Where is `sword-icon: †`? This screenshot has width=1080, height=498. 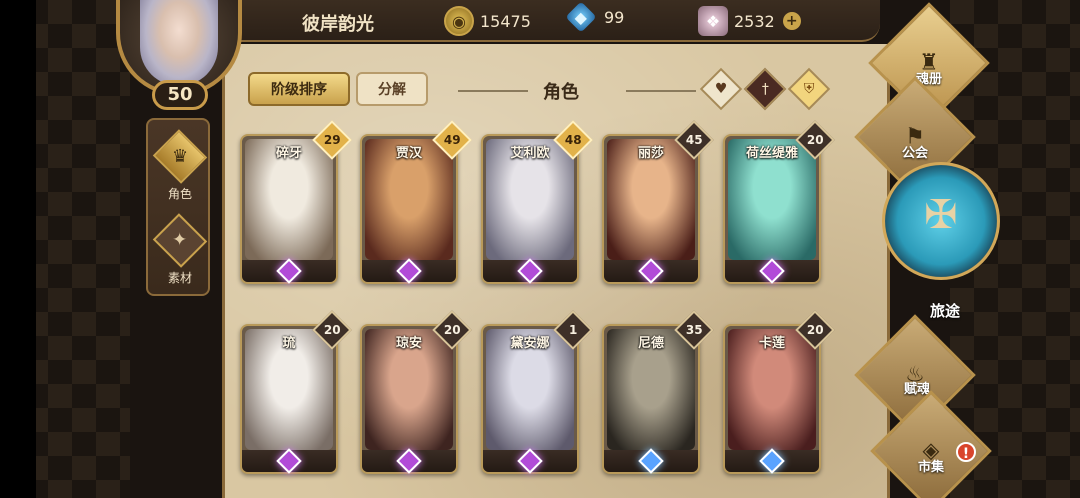
sword-icon: † is located at coordinates (765, 89).